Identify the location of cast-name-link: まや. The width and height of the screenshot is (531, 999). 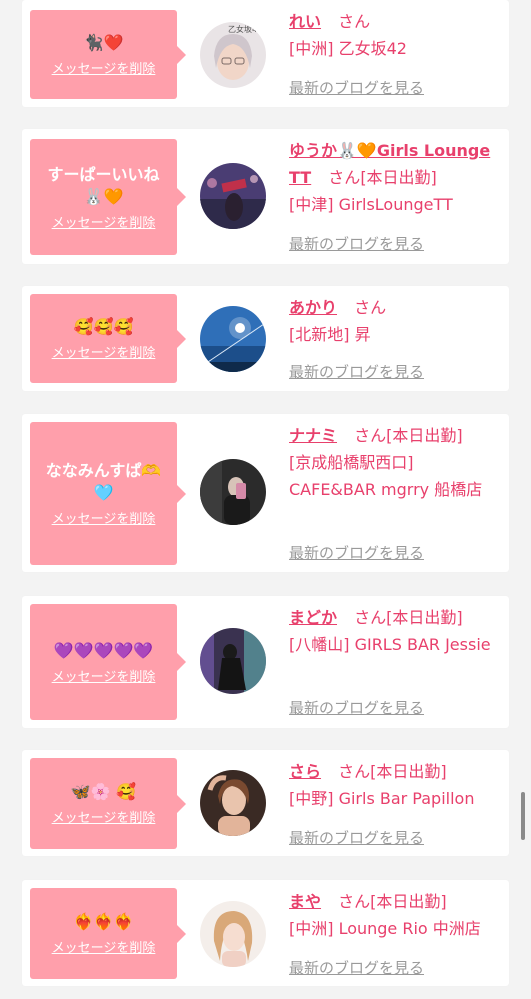
(305, 901).